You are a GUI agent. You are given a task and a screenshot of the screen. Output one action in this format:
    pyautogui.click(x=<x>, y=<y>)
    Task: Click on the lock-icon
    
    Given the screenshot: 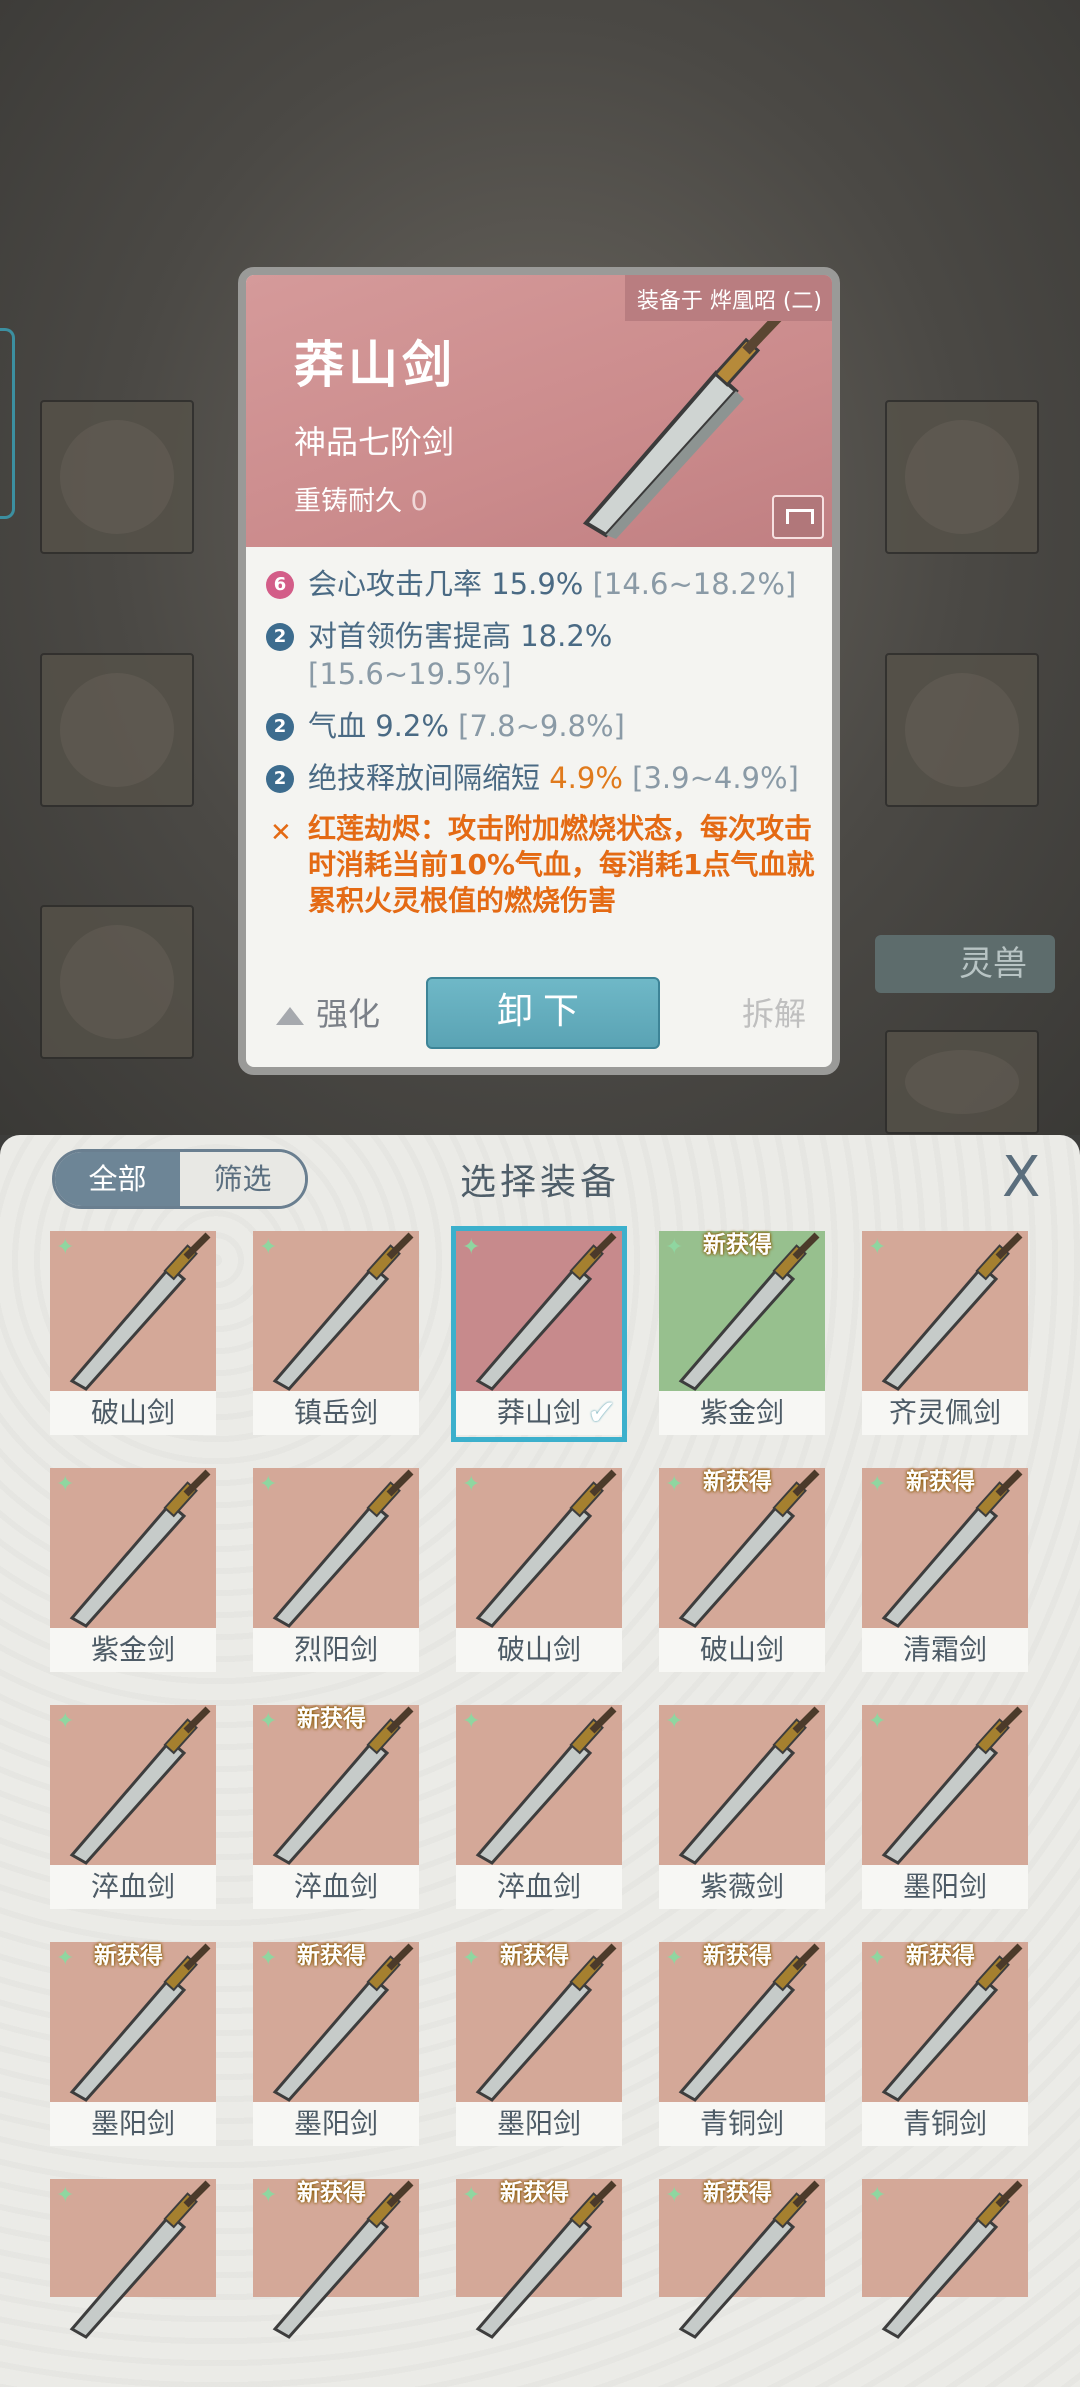 What is the action you would take?
    pyautogui.click(x=798, y=517)
    